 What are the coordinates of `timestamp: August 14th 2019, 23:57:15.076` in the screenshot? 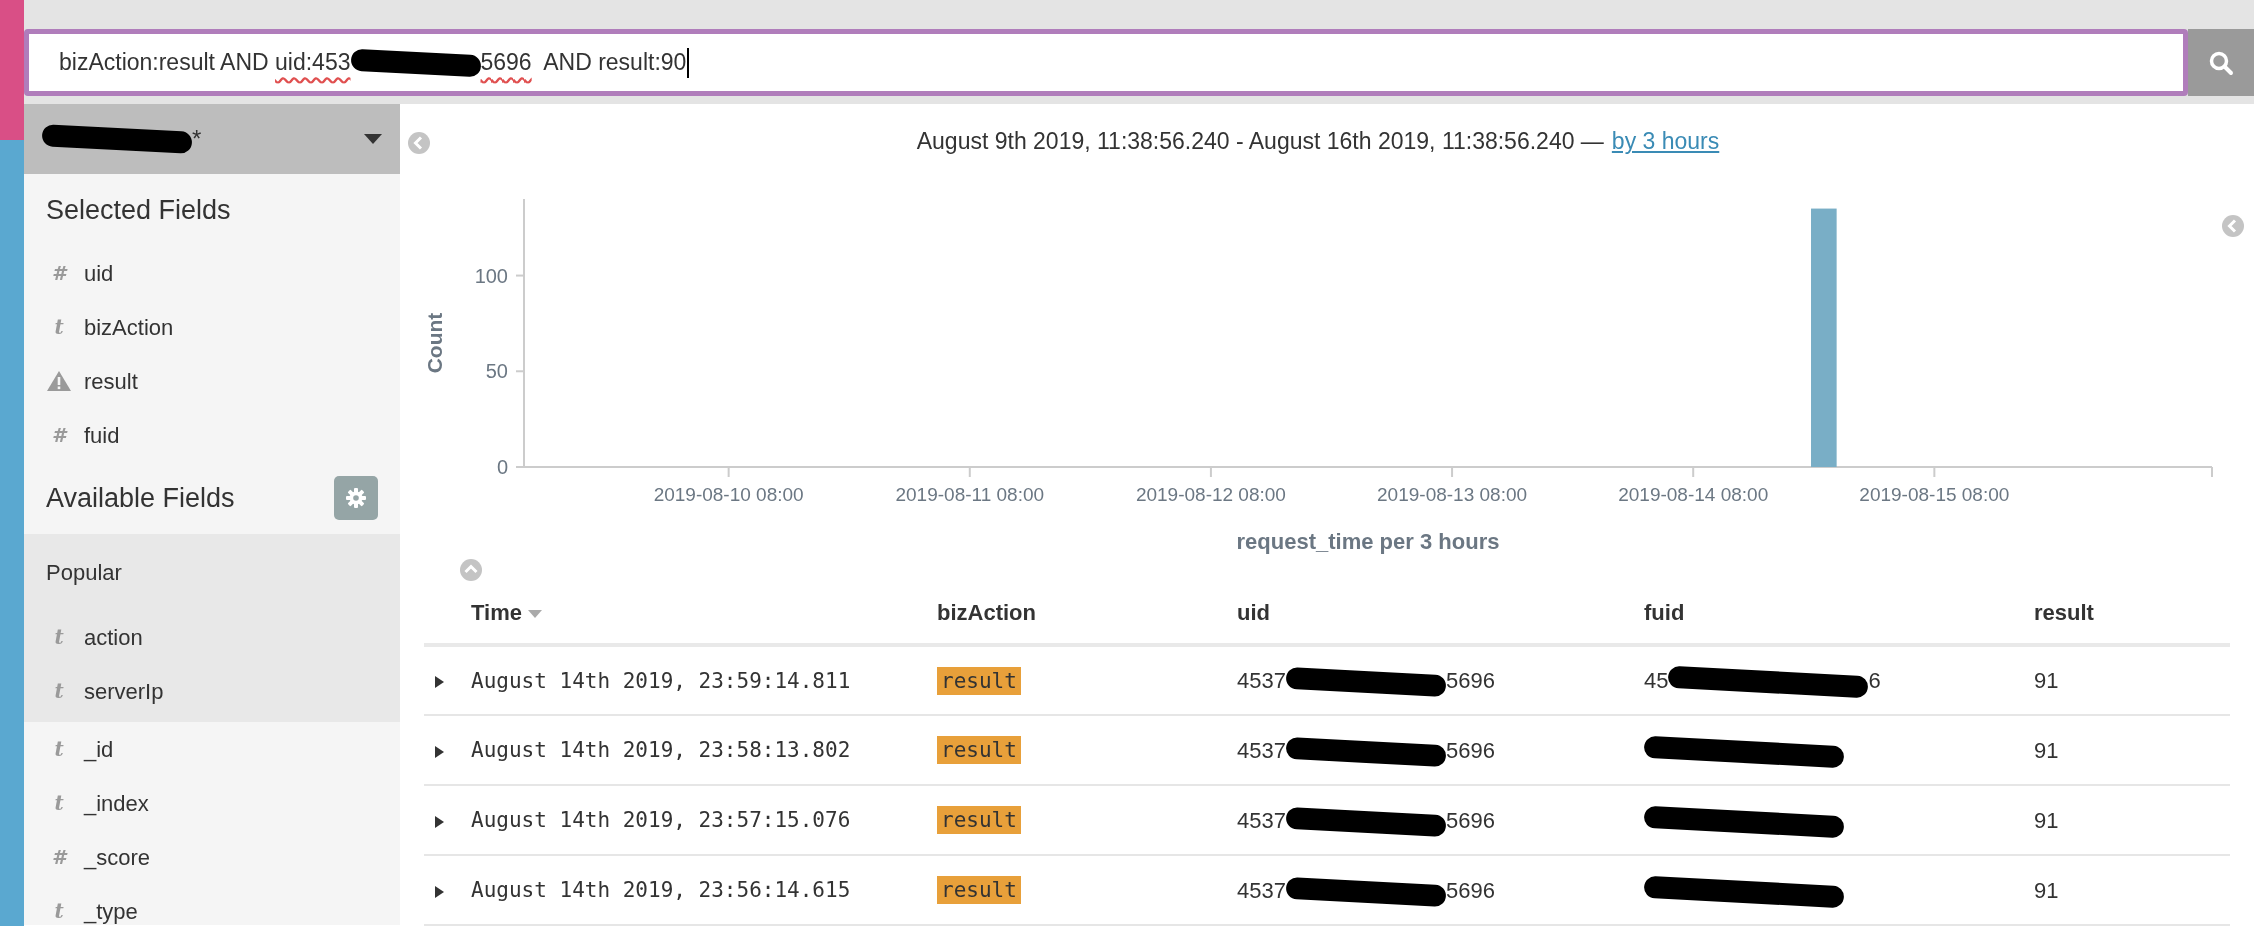 It's located at (661, 820).